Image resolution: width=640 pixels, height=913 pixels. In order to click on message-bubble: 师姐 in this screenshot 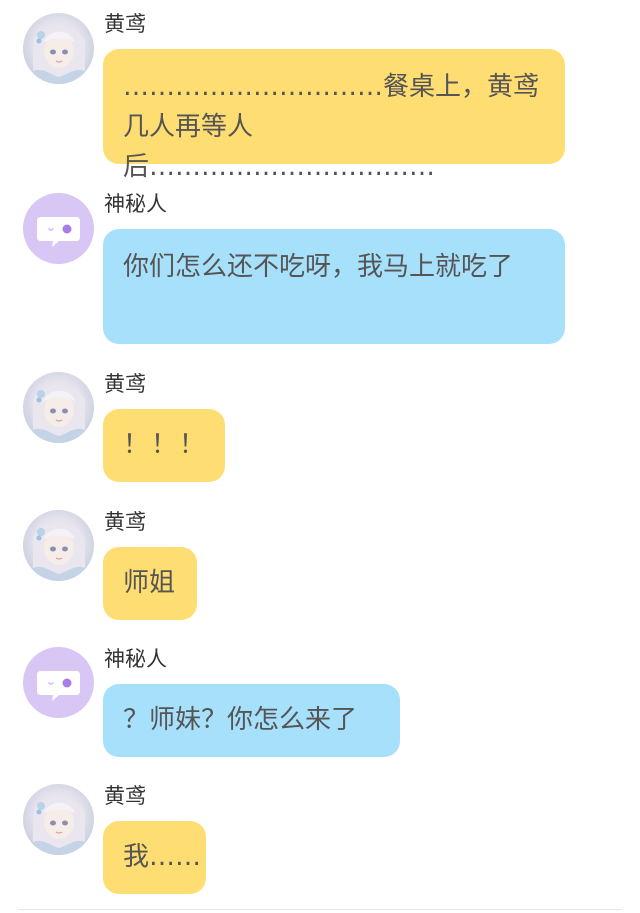, I will do `click(150, 583)`.